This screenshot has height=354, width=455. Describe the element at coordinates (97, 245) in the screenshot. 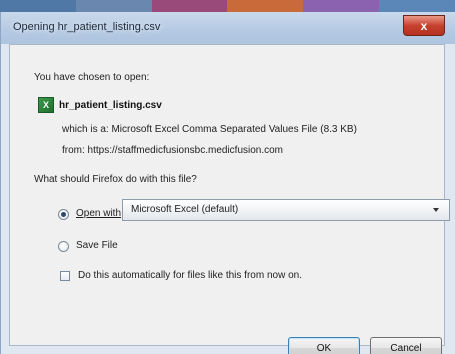

I see `save-file-label: Save File` at that location.